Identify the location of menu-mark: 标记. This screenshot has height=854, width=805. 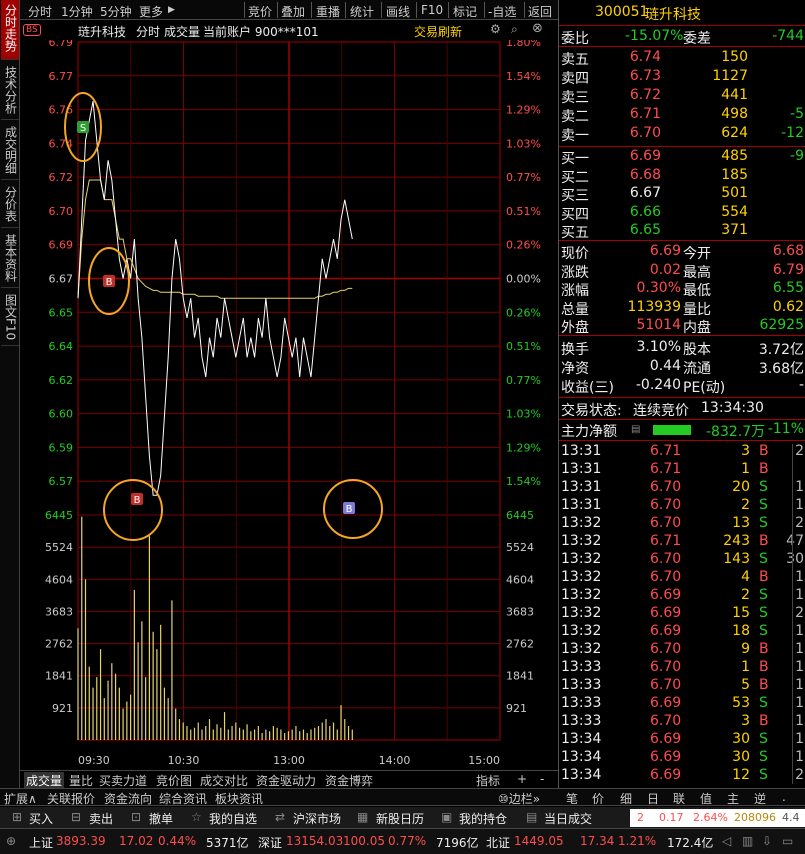
(465, 11).